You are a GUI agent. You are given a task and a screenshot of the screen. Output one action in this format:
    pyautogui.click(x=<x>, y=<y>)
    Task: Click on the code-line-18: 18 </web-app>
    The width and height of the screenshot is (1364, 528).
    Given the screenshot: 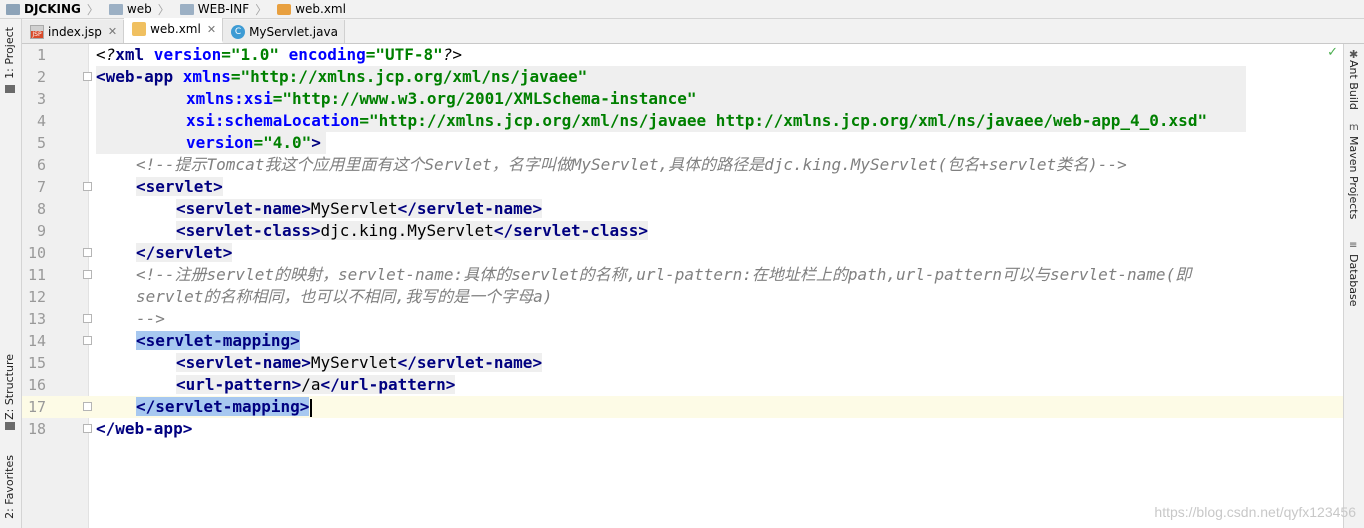 What is the action you would take?
    pyautogui.click(x=110, y=428)
    